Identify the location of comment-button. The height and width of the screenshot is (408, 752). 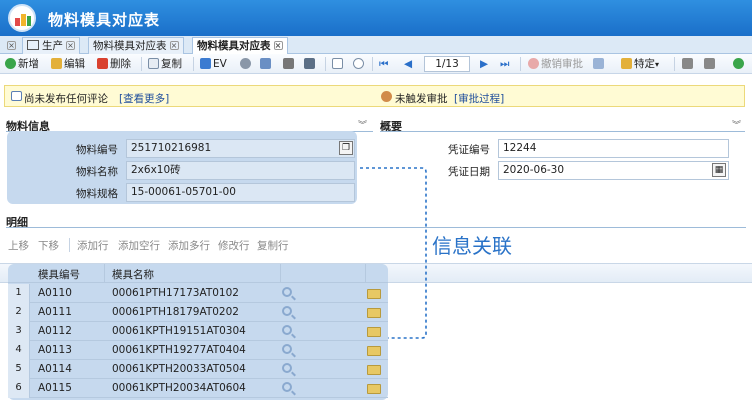
(359, 64).